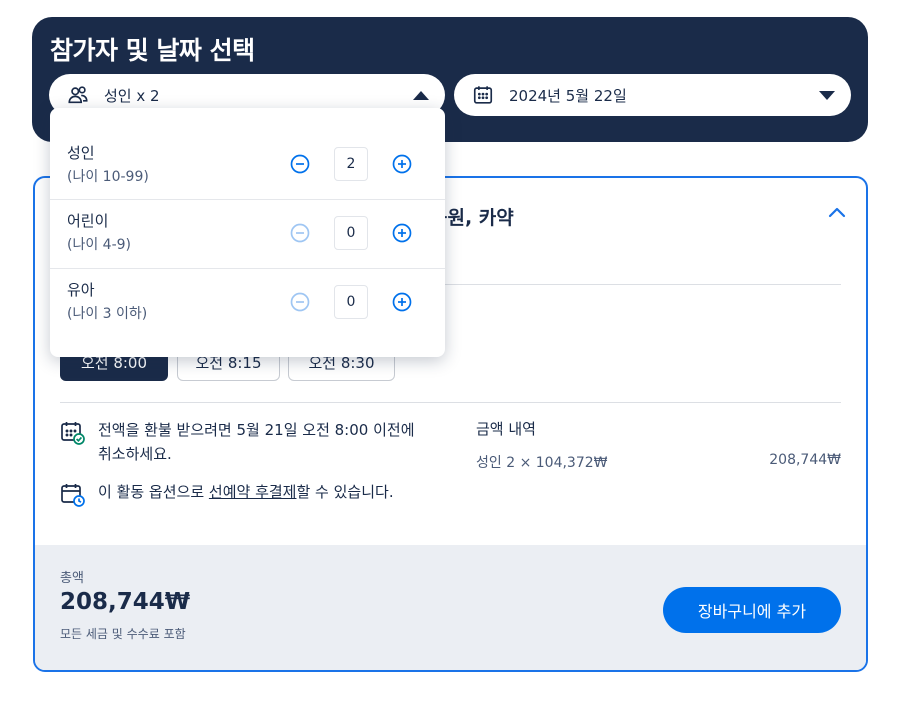 The image size is (900, 701). What do you see at coordinates (652, 95) in the screenshot?
I see `date-selector: 2024년 5월 22일` at bounding box center [652, 95].